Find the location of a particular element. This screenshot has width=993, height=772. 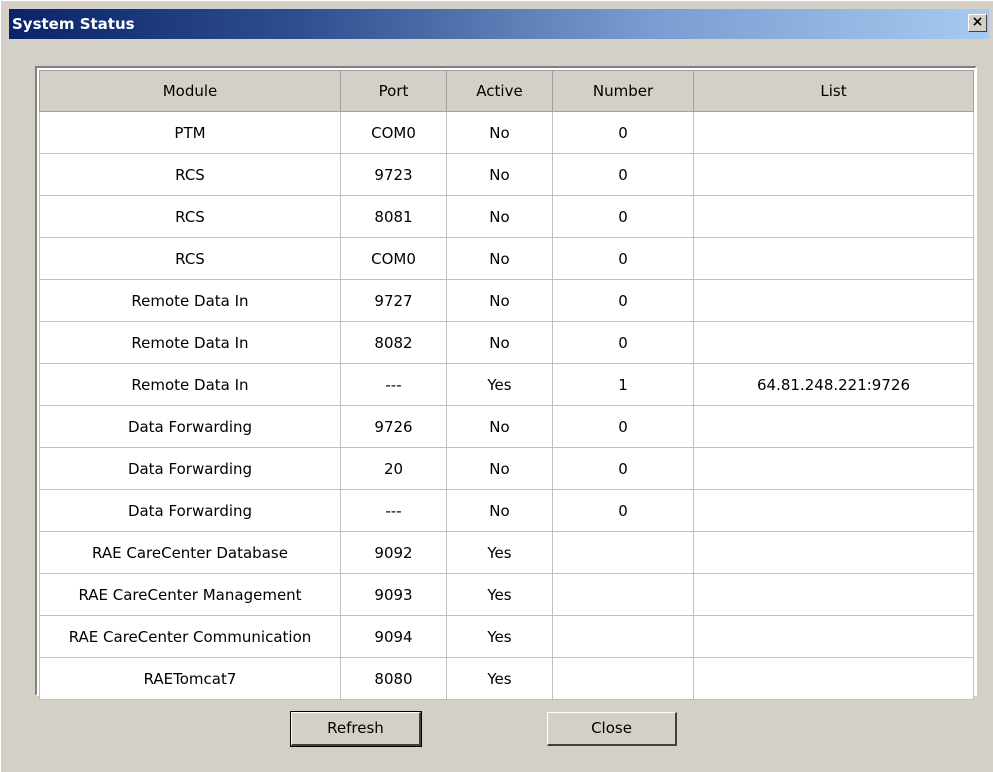

table-row: RCS COM0 No 0 is located at coordinates (506, 258).